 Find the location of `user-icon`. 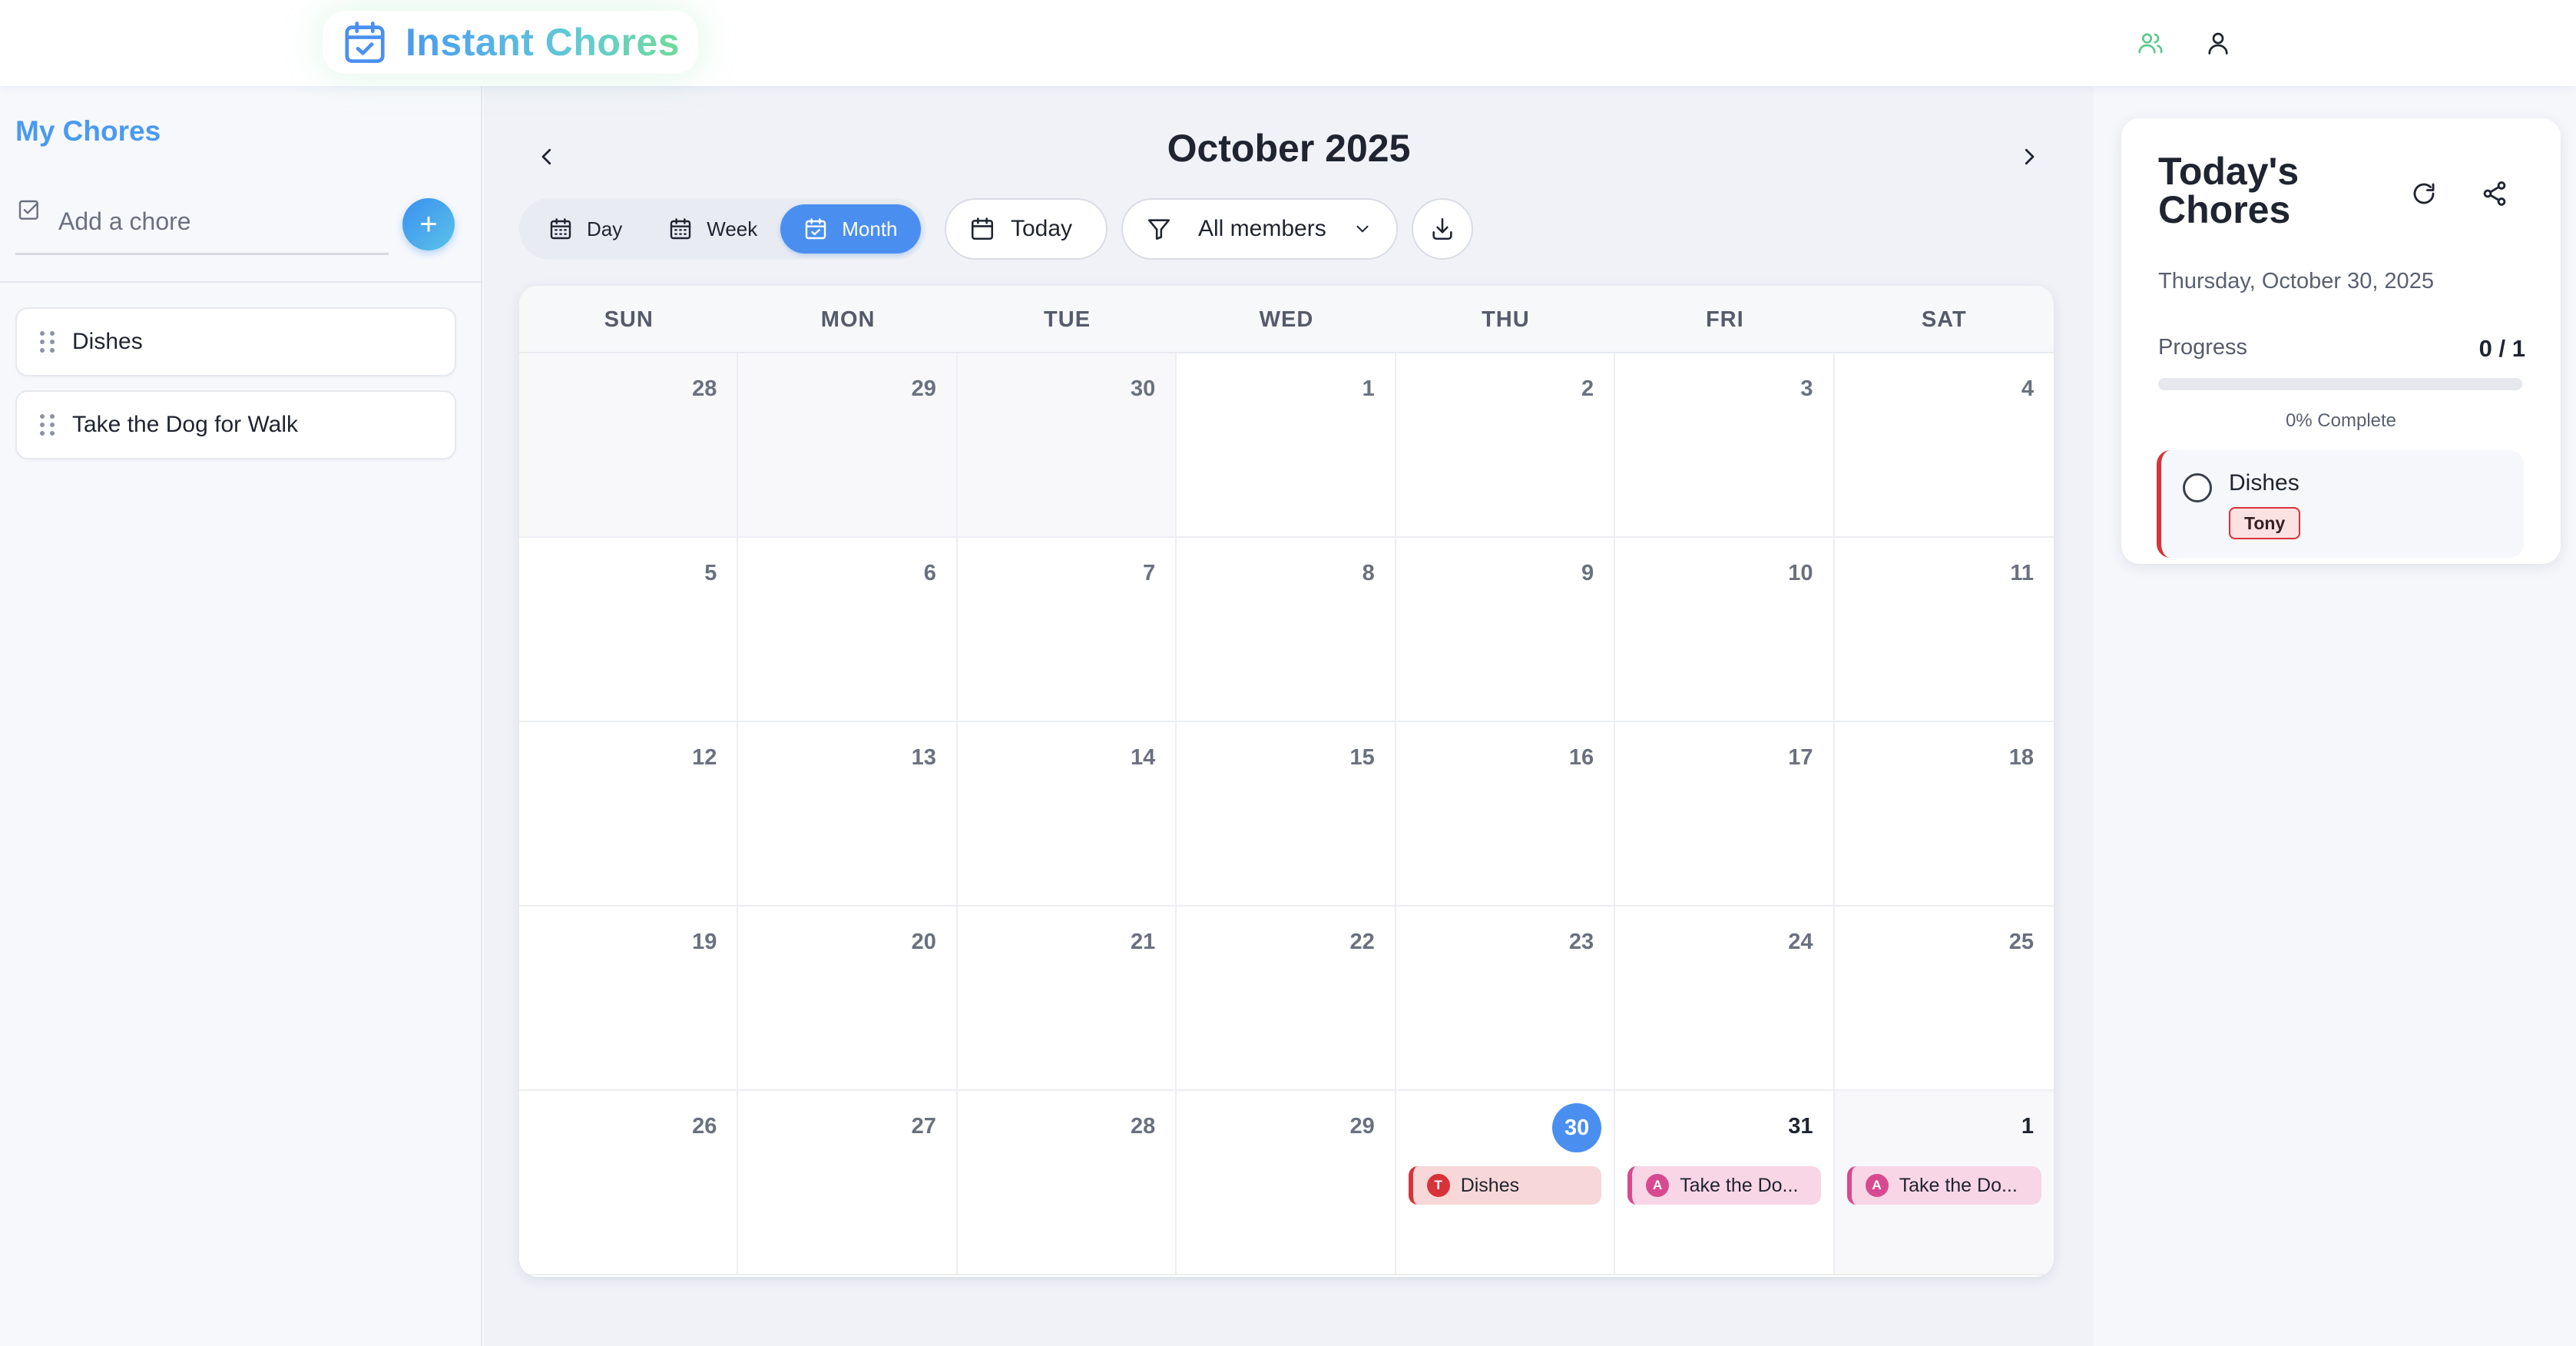

user-icon is located at coordinates (2219, 44).